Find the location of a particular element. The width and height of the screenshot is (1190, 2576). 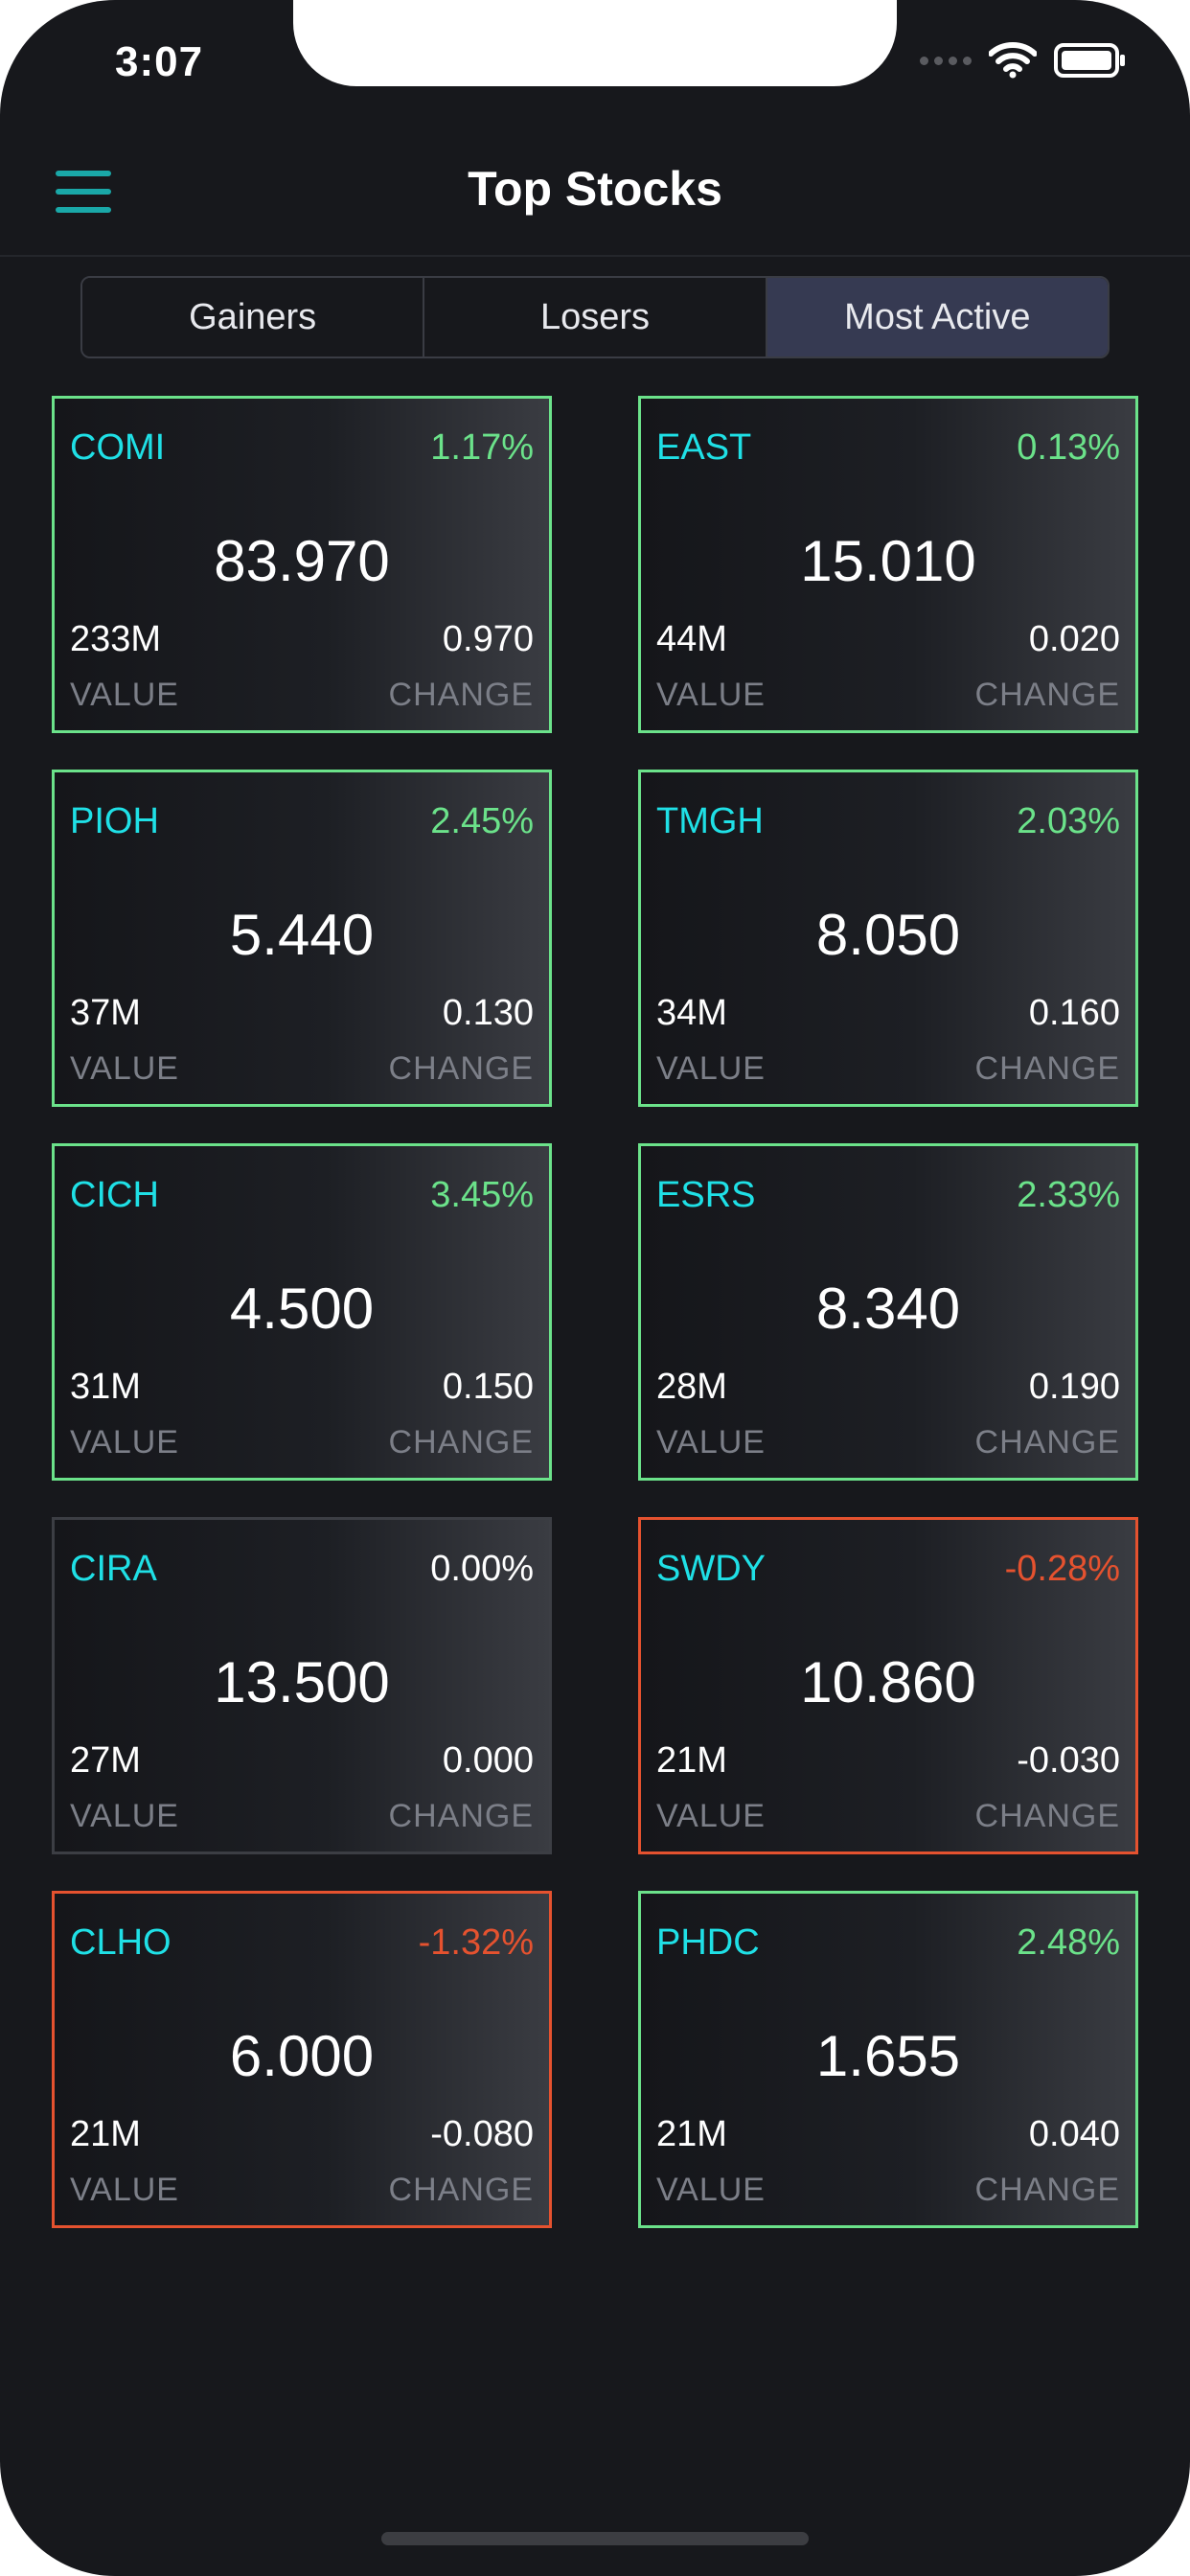

navigation-bar: Top Stocks is located at coordinates (595, 200).